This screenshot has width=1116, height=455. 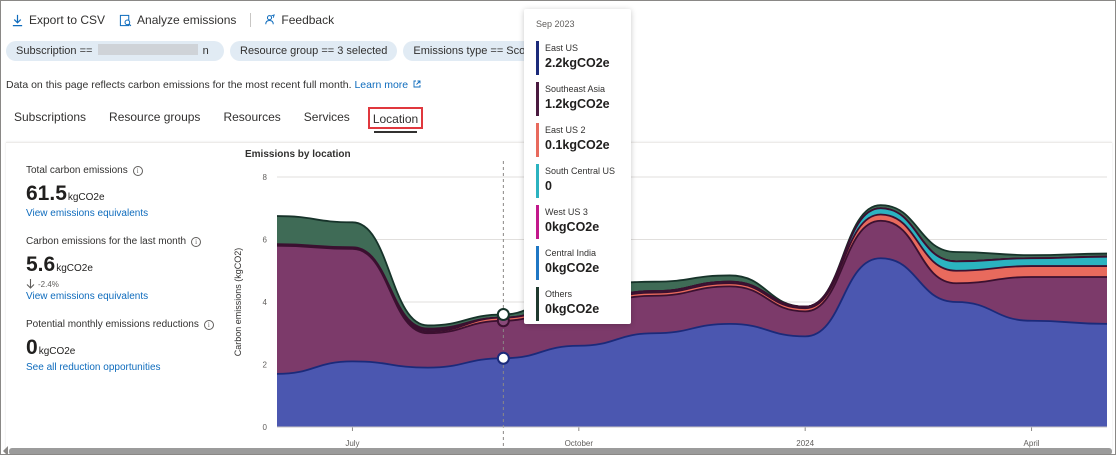 What do you see at coordinates (548, 186) in the screenshot?
I see `tooltip-series-value: 0` at bounding box center [548, 186].